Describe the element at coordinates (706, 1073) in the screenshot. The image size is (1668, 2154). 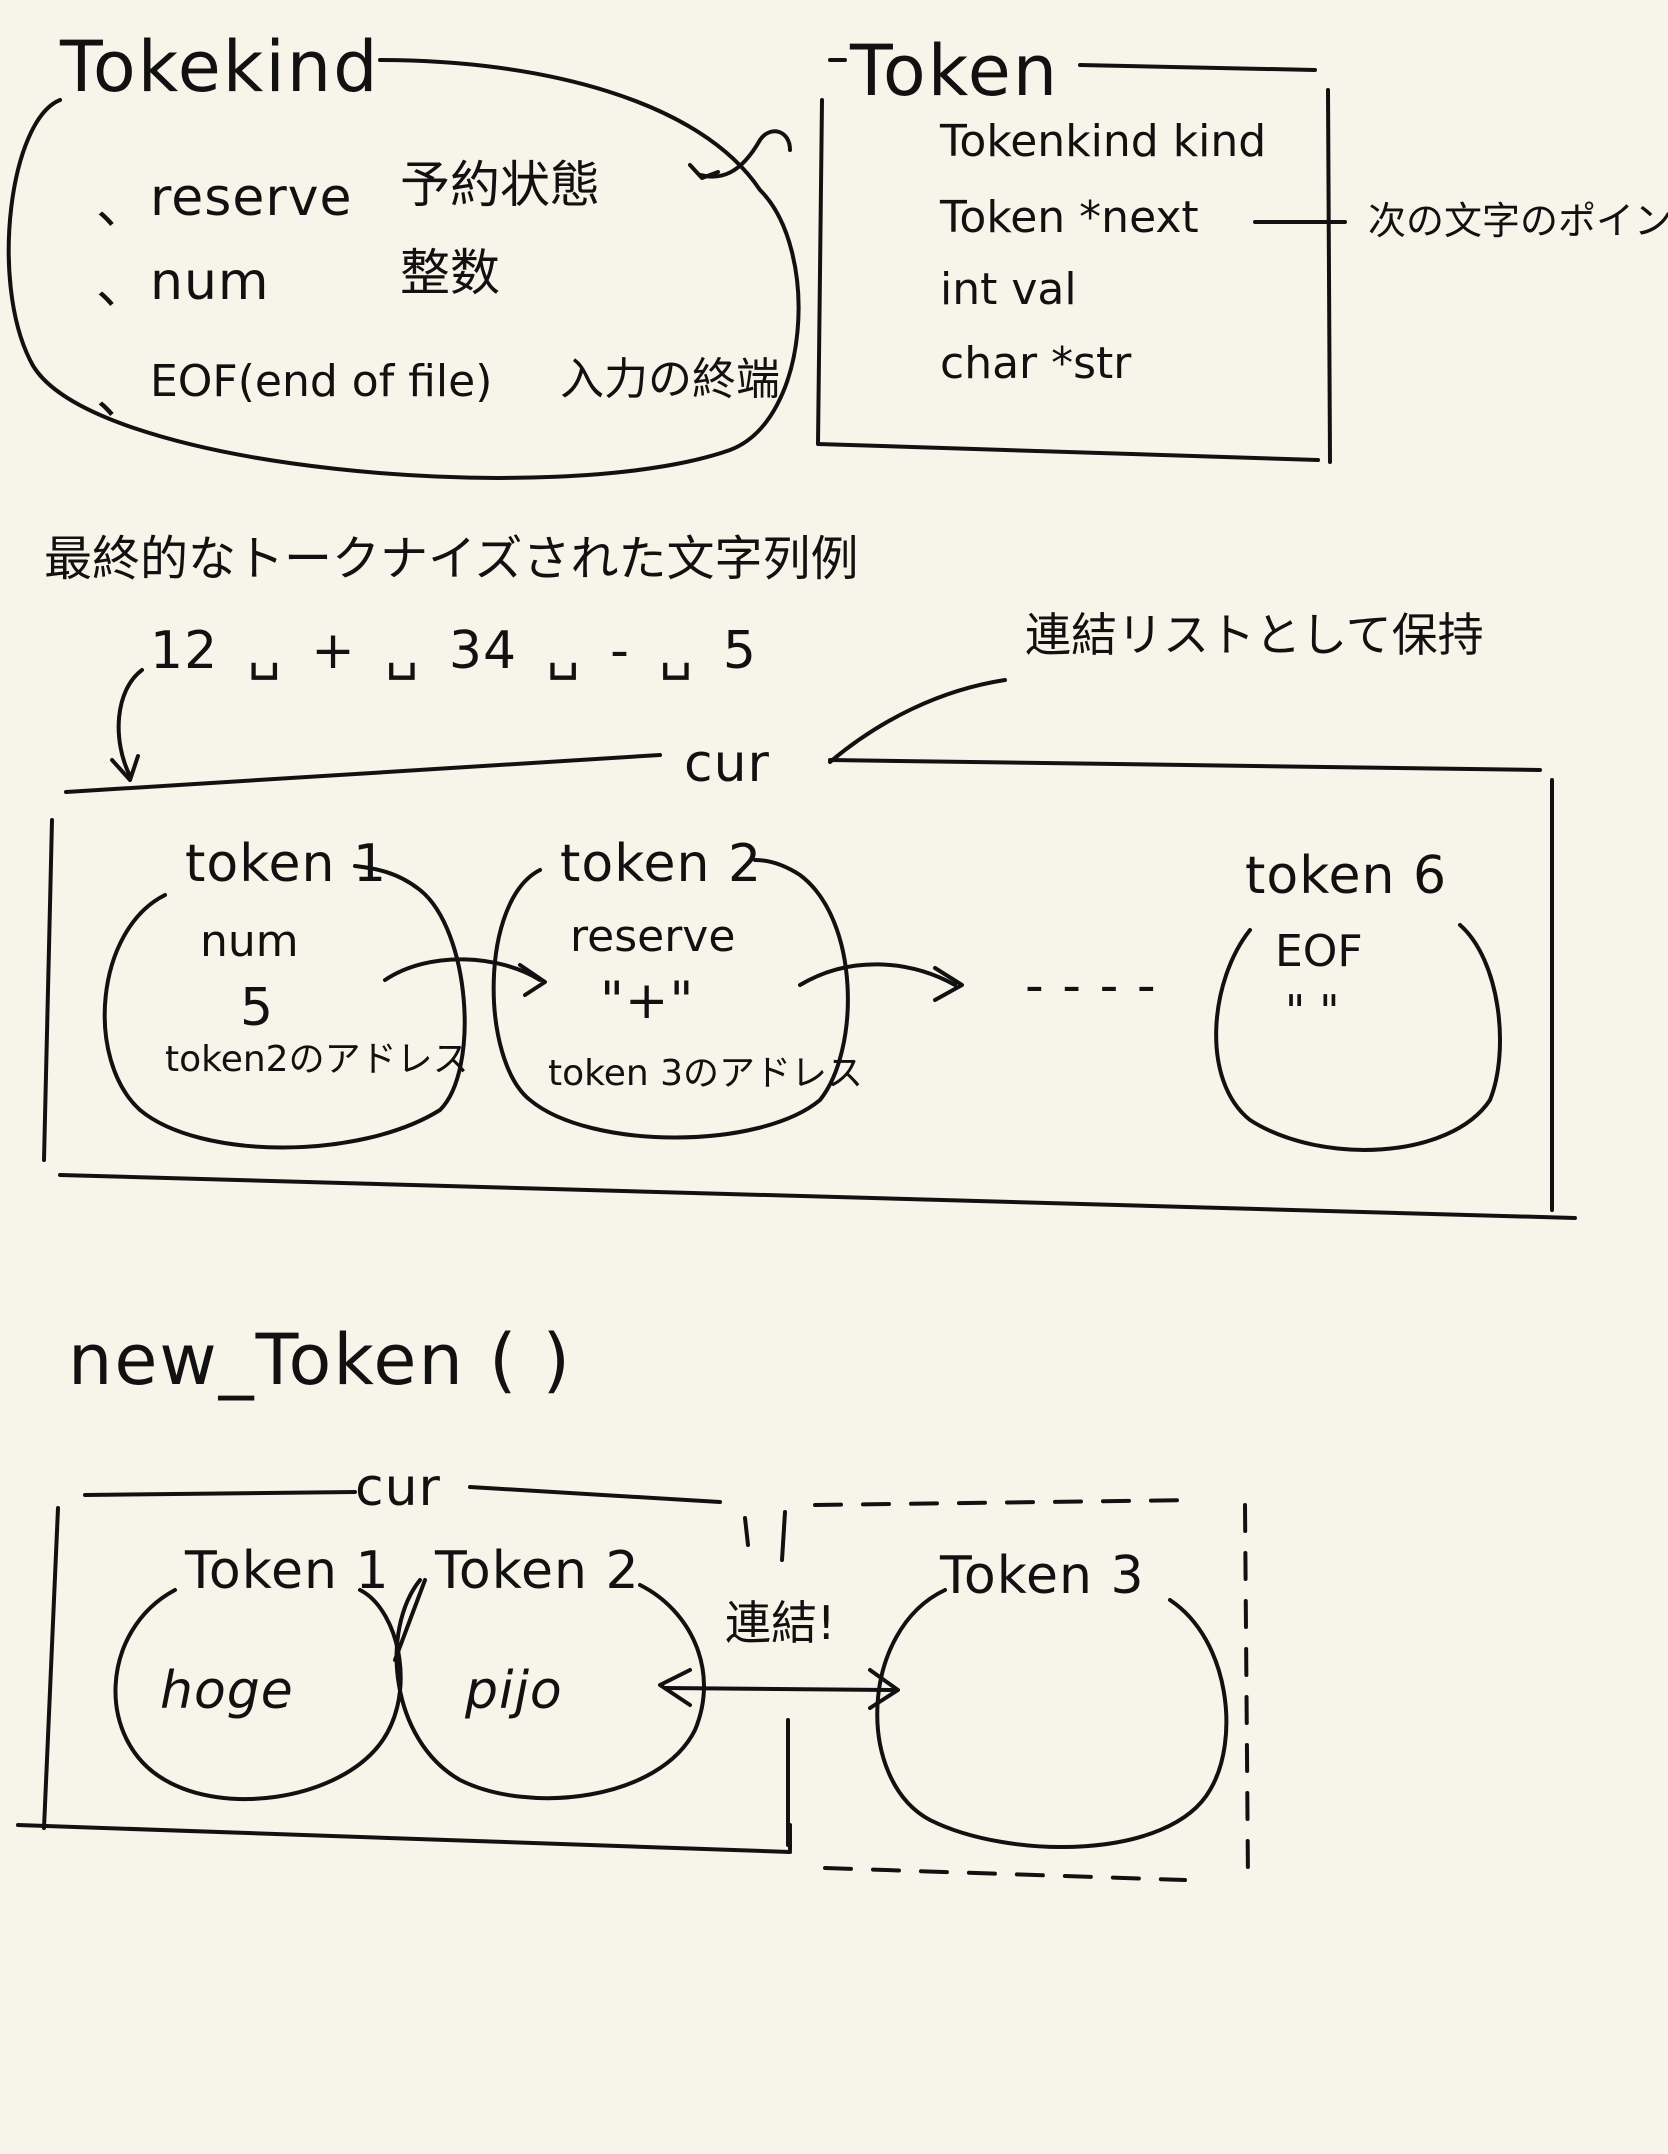
I see `token2-next-address: token 3のアドレス` at that location.